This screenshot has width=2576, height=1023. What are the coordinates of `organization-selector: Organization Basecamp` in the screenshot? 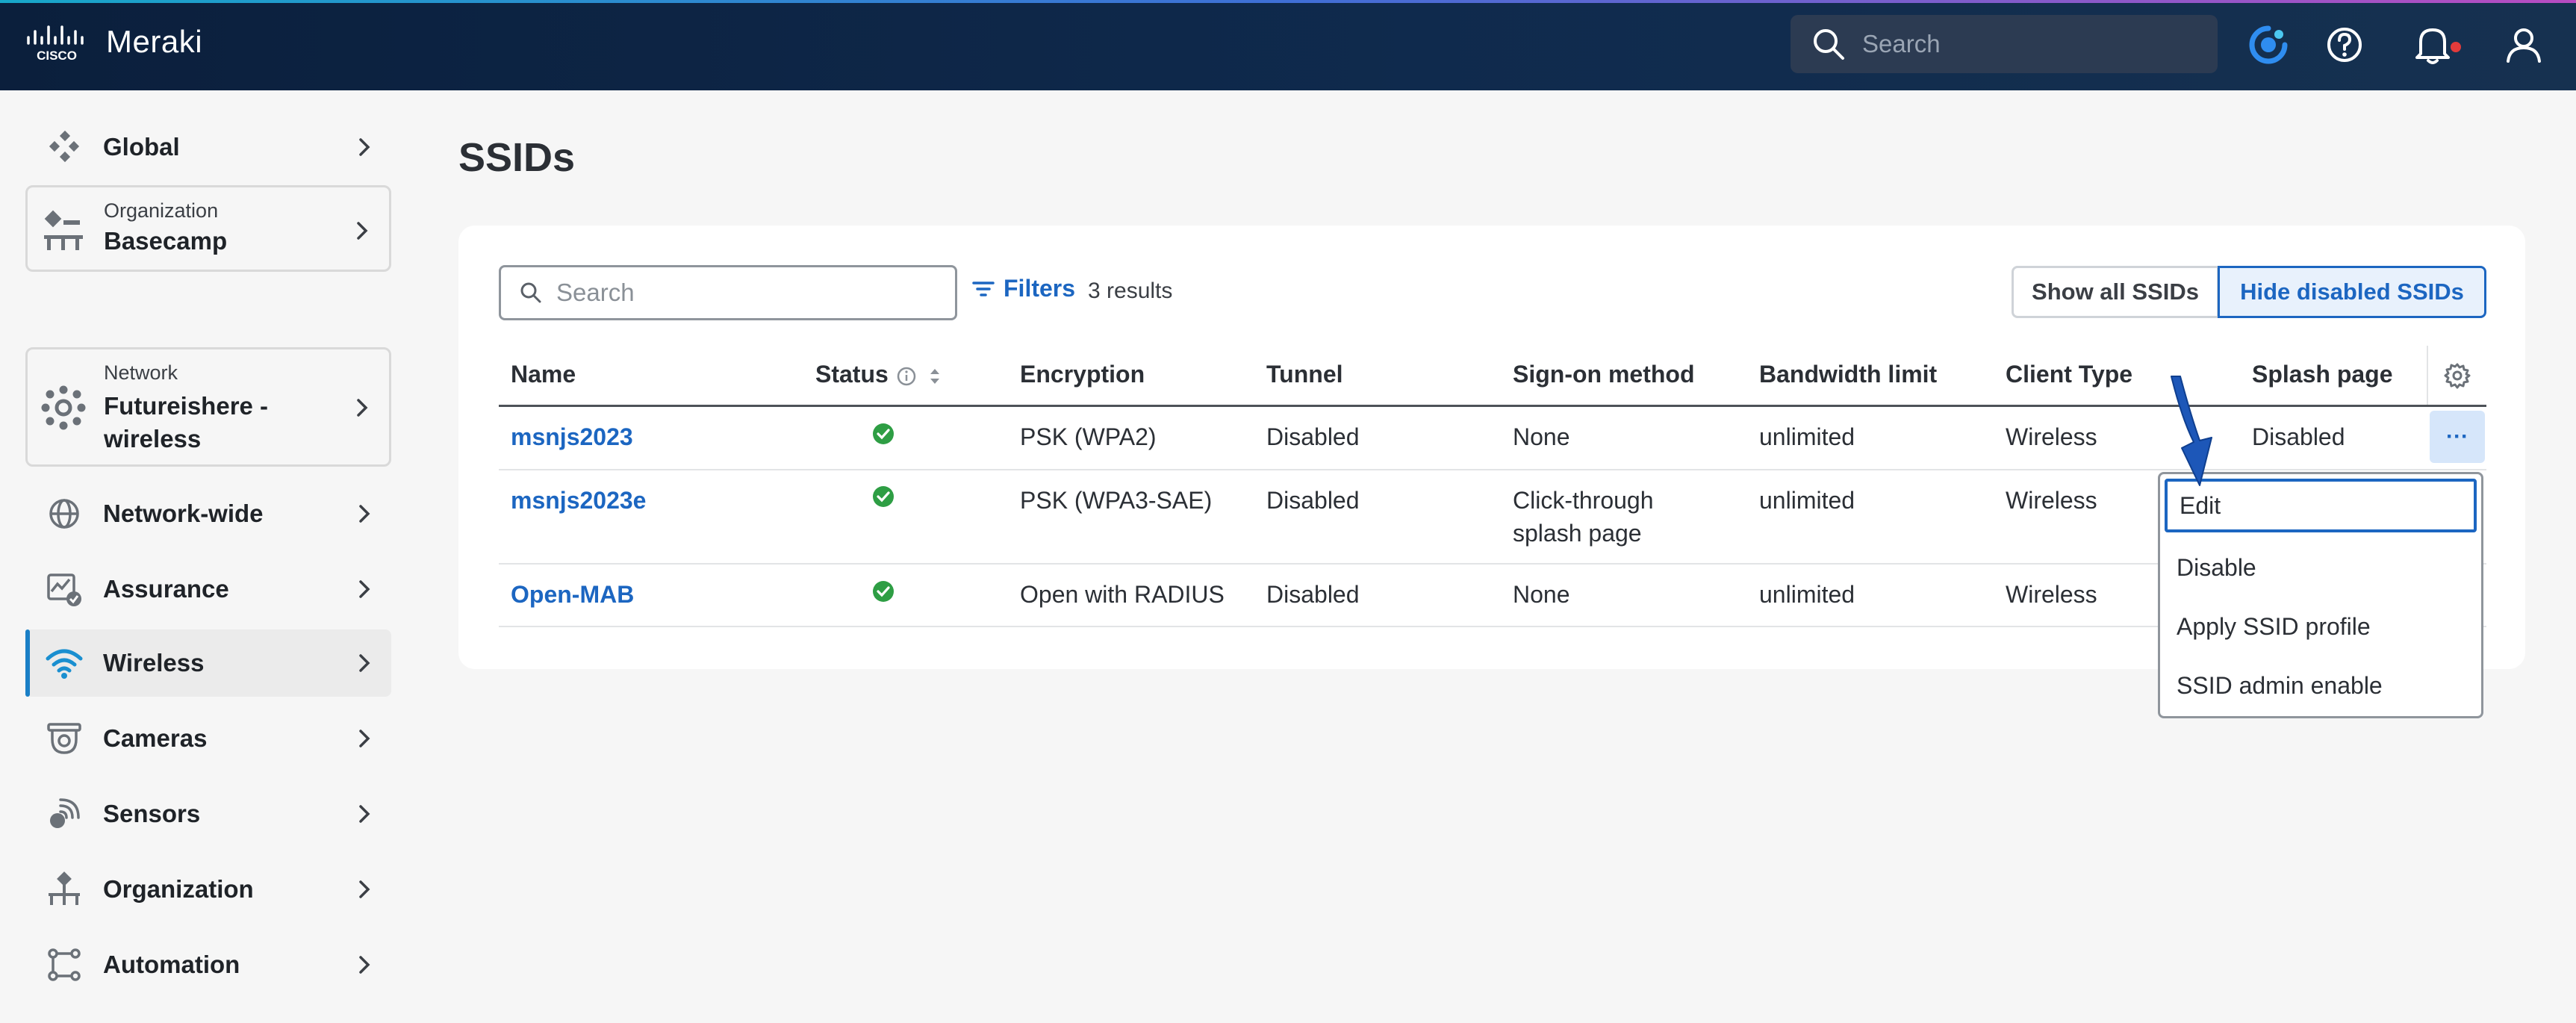 It's located at (208, 228).